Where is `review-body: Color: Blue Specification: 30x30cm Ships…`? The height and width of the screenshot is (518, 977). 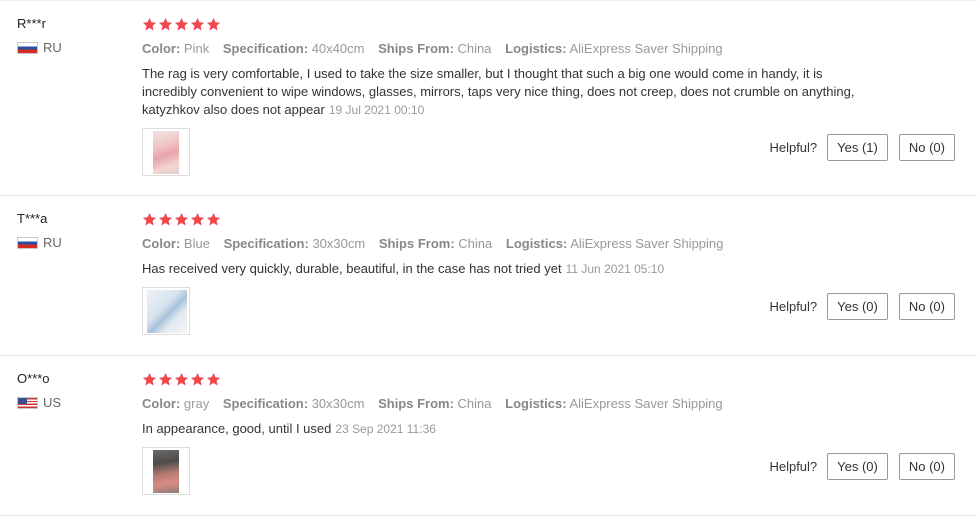
review-body: Color: Blue Specification: 30x30cm Ships… is located at coordinates (552, 244).